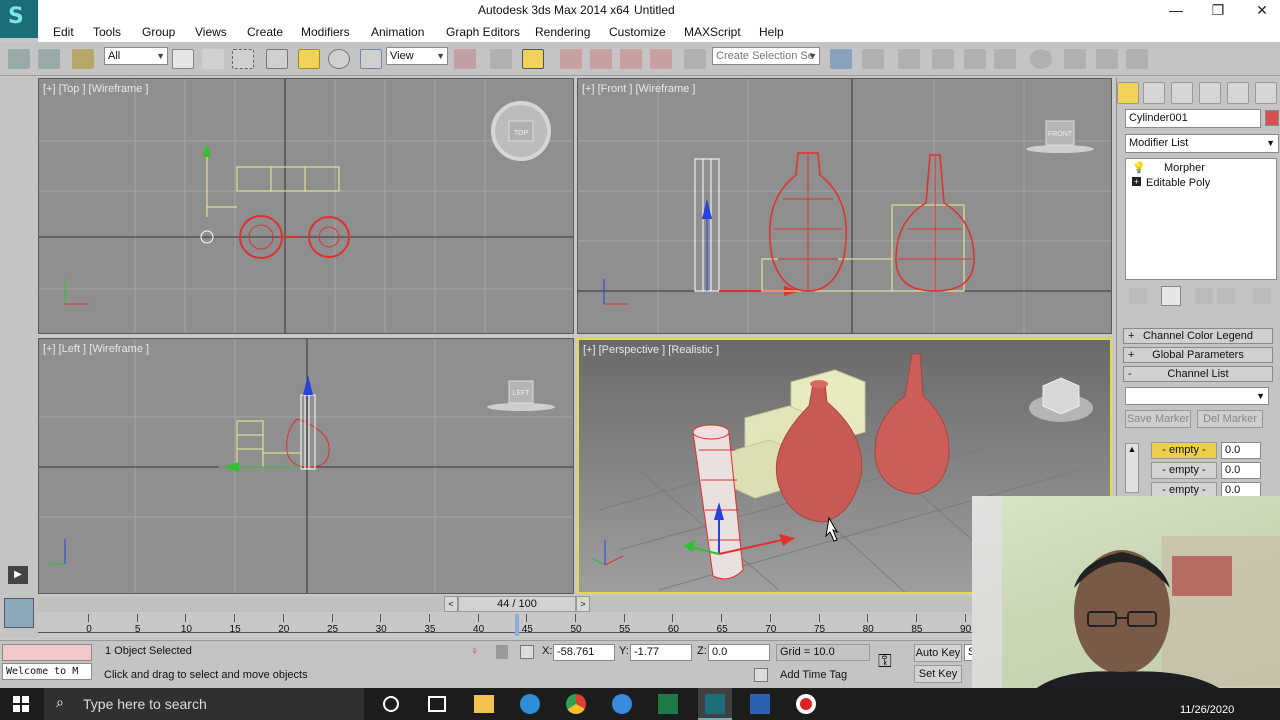 Image resolution: width=1280 pixels, height=720 pixels. Describe the element at coordinates (943, 59) in the screenshot. I see `graphite-ribbon-icon` at that location.